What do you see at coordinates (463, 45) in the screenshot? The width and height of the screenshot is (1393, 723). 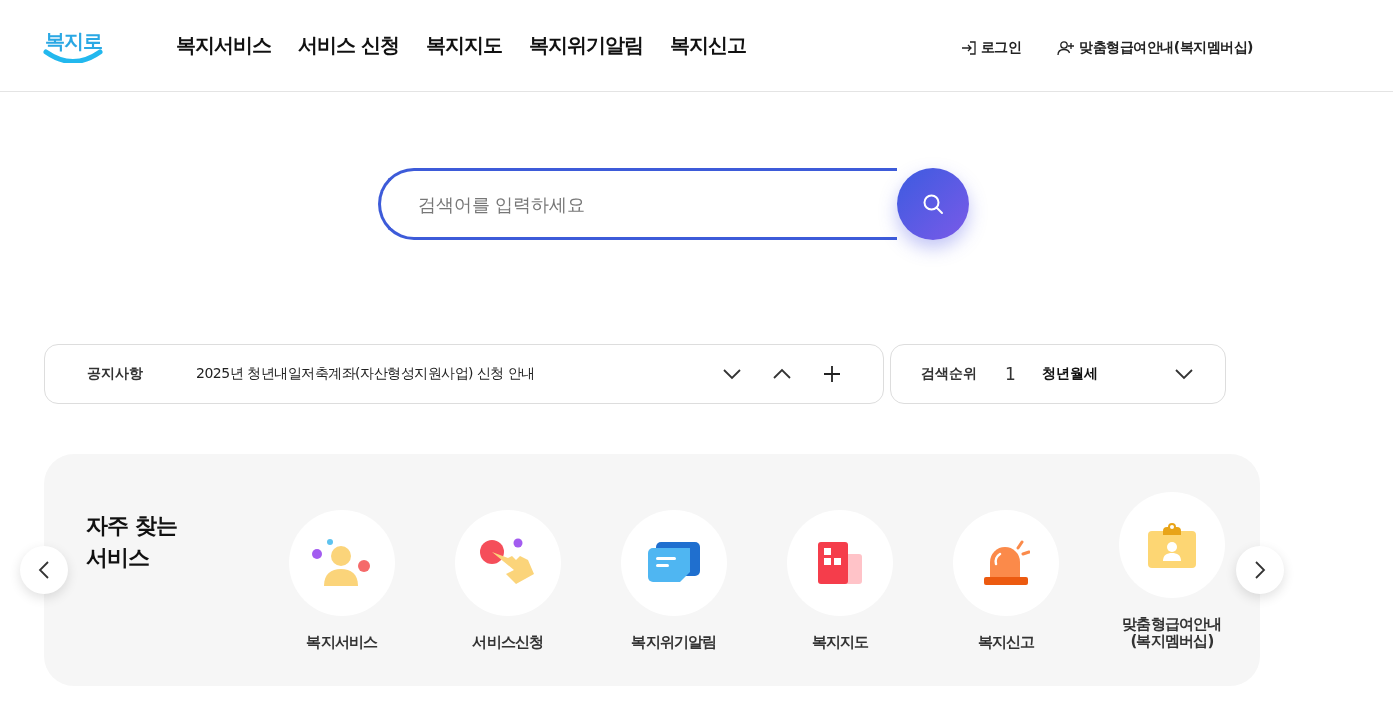 I see `nav-menu-item: 복지지도` at bounding box center [463, 45].